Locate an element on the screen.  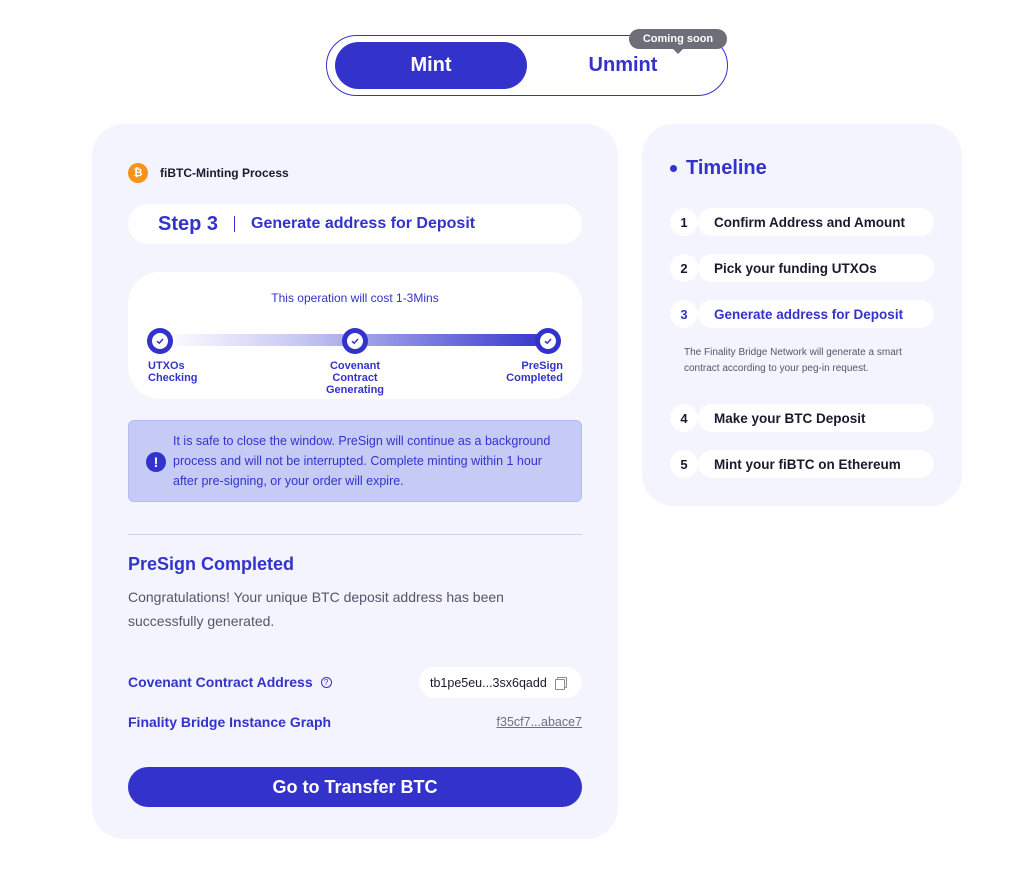
timeline-item-5: 5 Mint your fiBTC on Ethereum is located at coordinates (802, 464).